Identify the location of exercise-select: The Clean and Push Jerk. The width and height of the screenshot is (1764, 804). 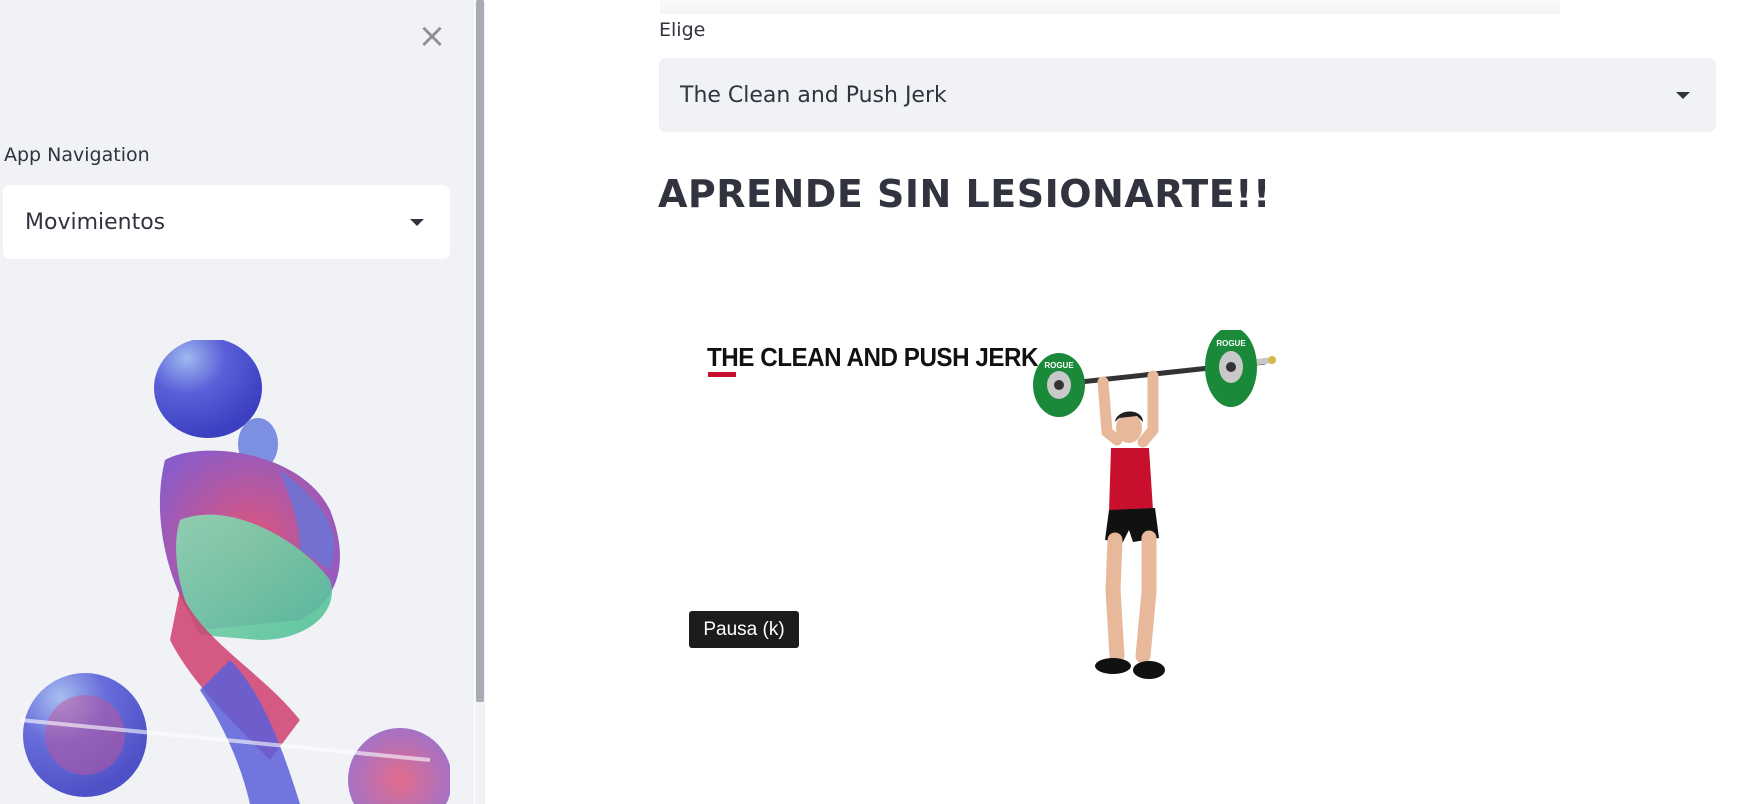
(1187, 95).